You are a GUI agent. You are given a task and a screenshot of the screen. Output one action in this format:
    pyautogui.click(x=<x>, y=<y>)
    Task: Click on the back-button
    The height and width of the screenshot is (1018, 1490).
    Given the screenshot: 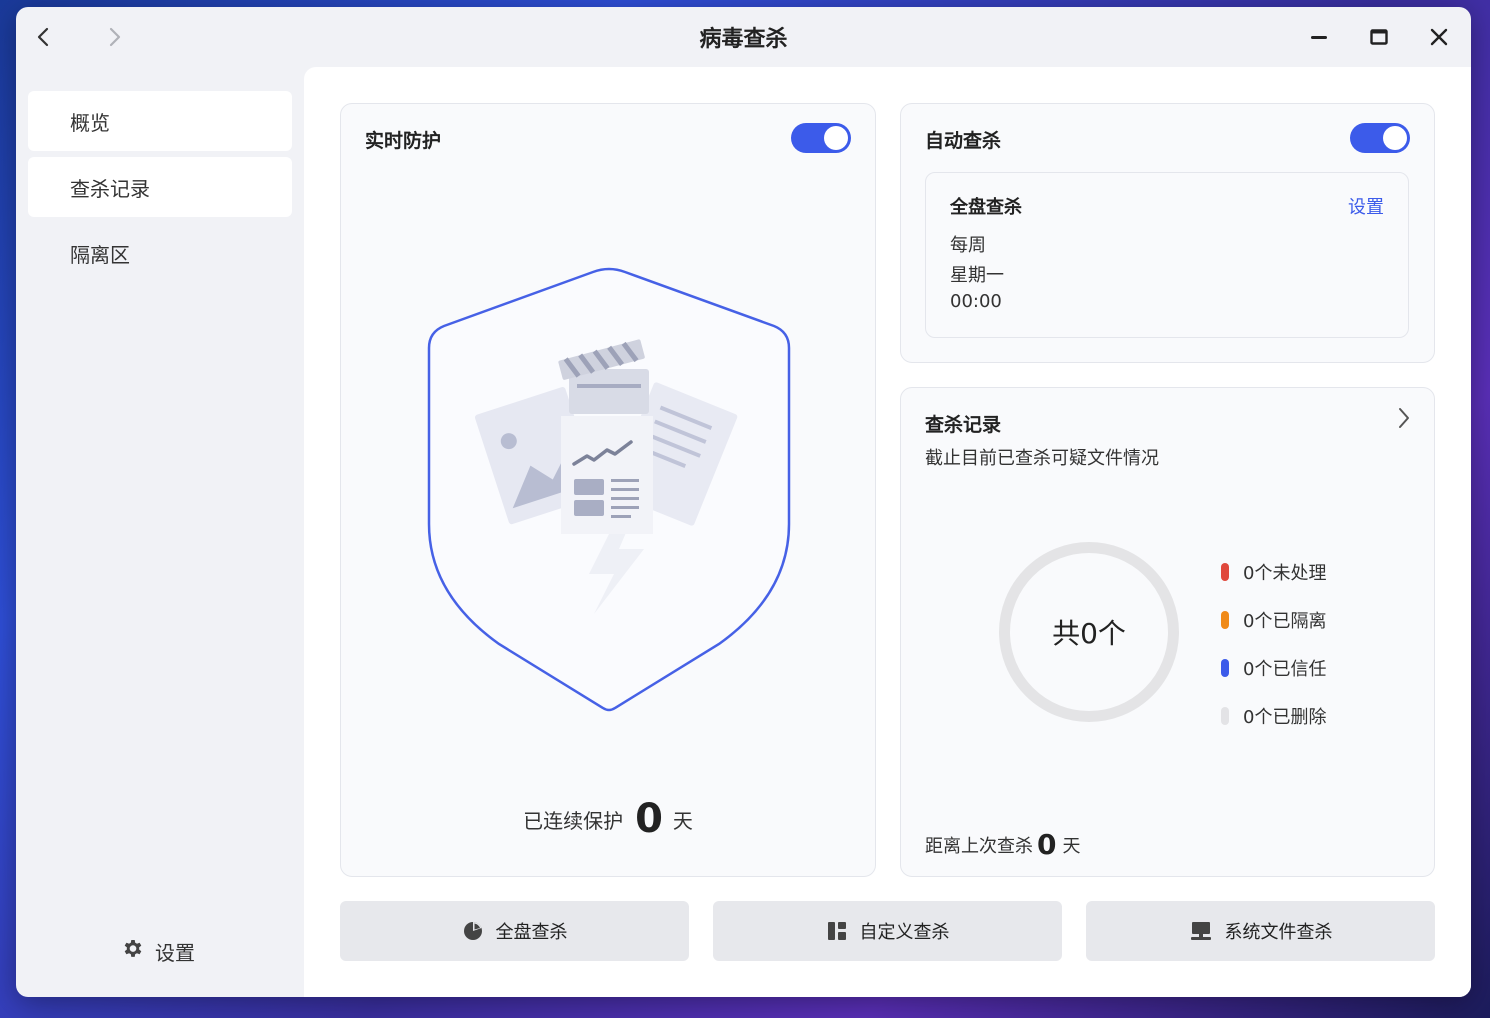 What is the action you would take?
    pyautogui.click(x=44, y=37)
    